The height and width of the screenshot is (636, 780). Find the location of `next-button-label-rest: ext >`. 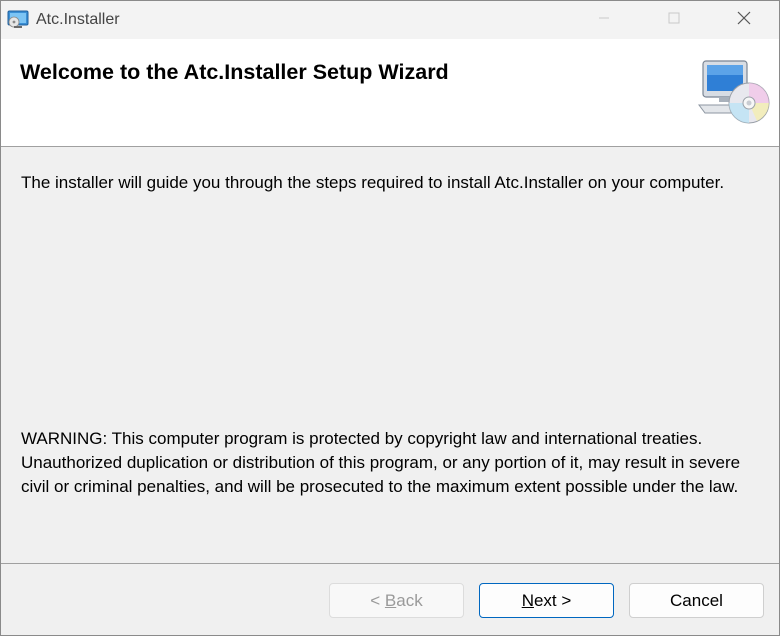

next-button-label-rest: ext > is located at coordinates (552, 600).